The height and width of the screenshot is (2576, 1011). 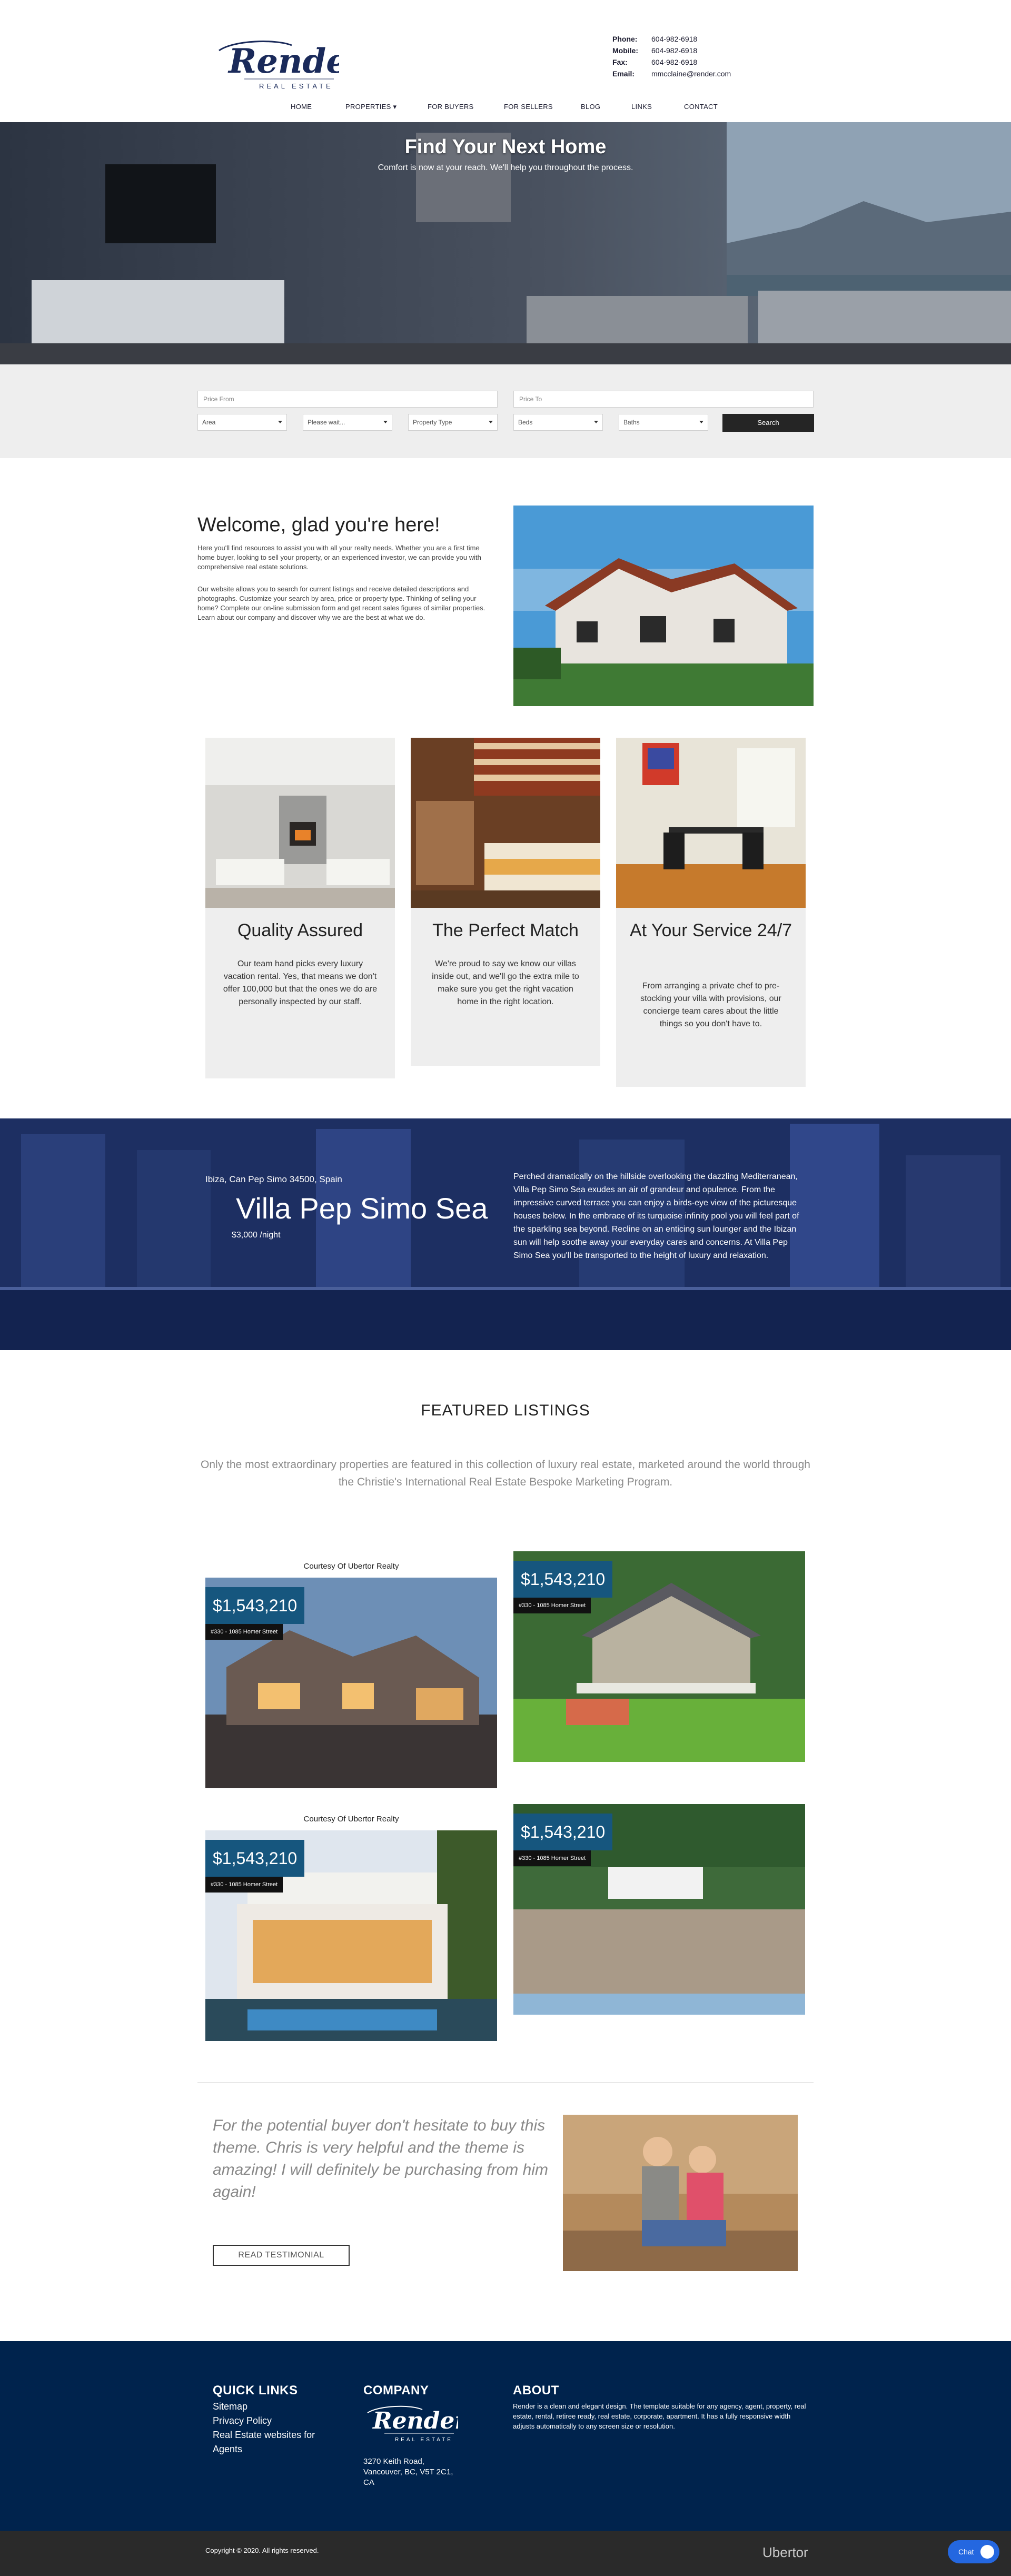 What do you see at coordinates (362, 1208) in the screenshot?
I see `villa-name: Villa Pep Simo Sea` at bounding box center [362, 1208].